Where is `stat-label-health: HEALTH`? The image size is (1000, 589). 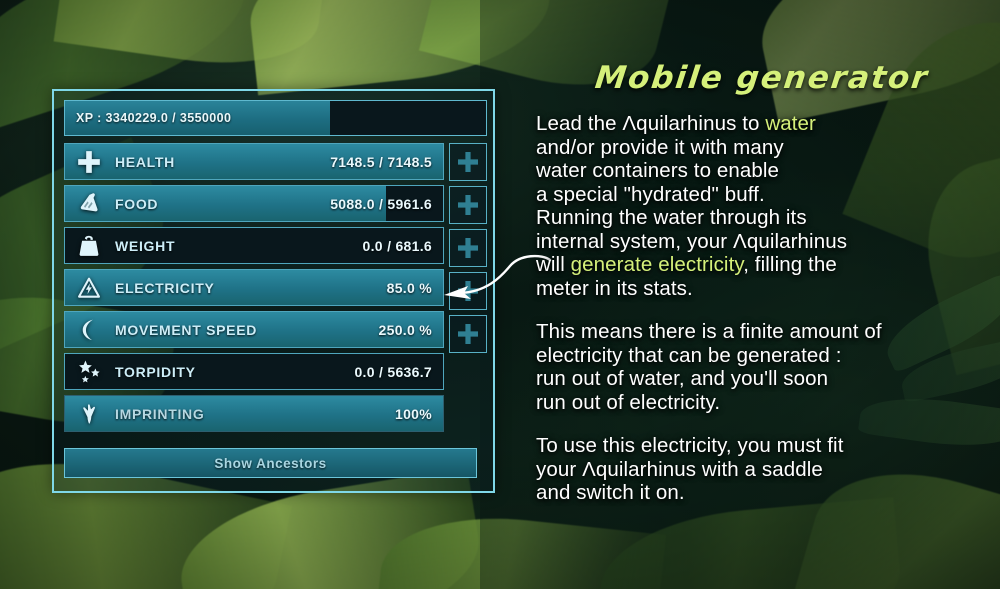 stat-label-health: HEALTH is located at coordinates (145, 161).